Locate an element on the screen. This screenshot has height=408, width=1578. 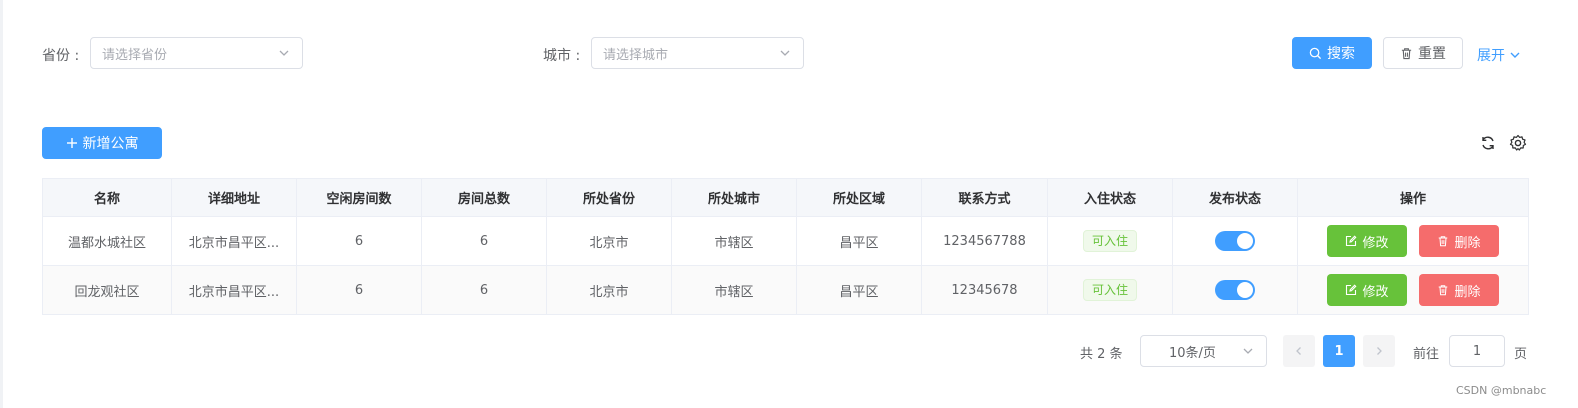
column-header: 发布状态 is located at coordinates (1235, 197).